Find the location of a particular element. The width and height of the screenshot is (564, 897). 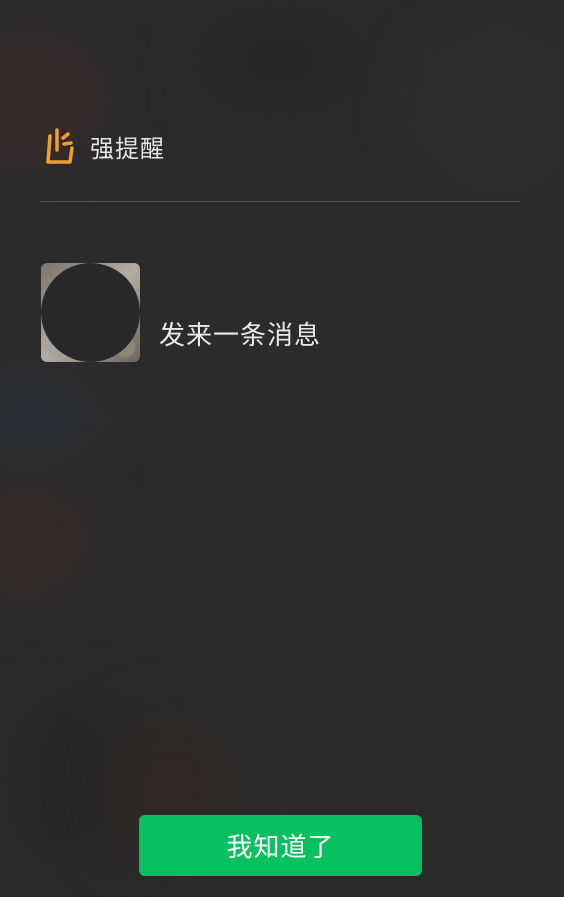

divider is located at coordinates (280, 201).